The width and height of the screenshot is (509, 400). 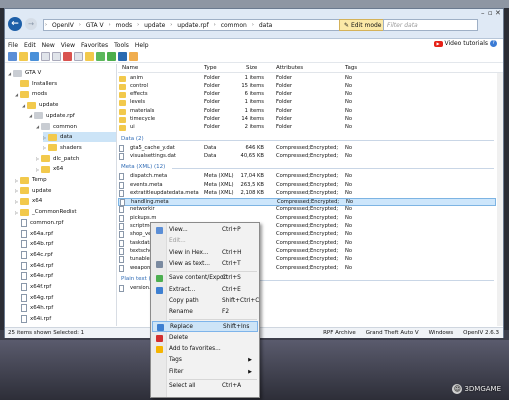 I want to click on properties-icon, so click(x=56, y=56).